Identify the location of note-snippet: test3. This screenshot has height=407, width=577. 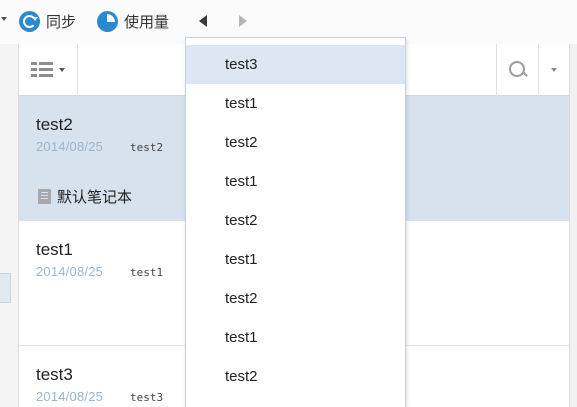
(147, 397).